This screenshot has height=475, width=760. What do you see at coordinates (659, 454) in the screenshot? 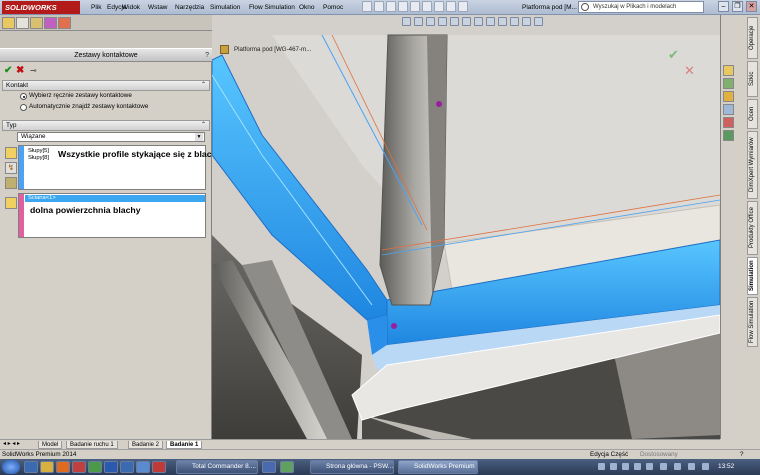
I see `status-custom: Dostosowany` at bounding box center [659, 454].